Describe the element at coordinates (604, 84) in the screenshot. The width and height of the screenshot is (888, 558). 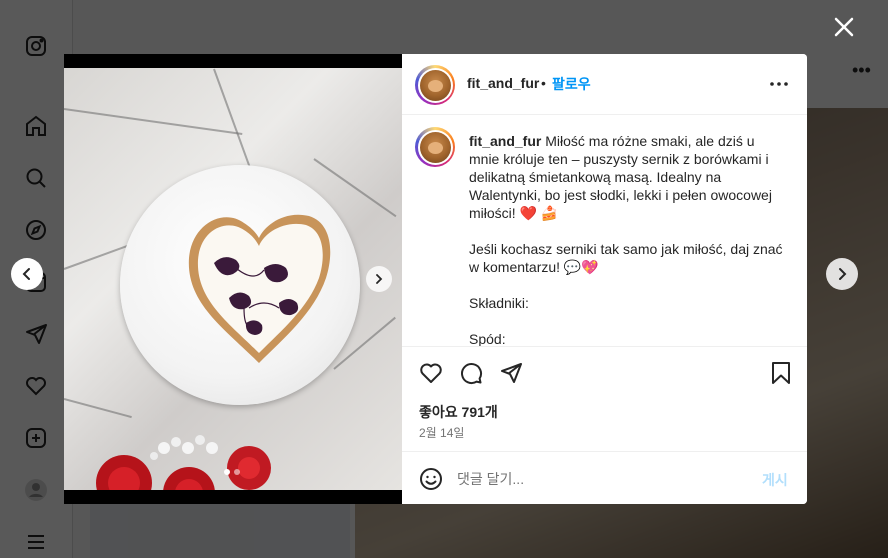
I see `post-header: fit_and_fur • 팔로우` at that location.